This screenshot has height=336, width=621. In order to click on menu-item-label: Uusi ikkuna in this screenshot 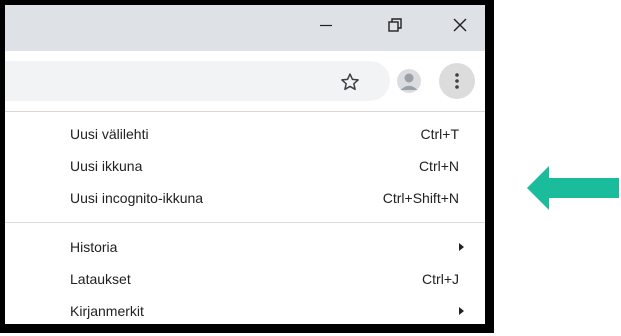, I will do `click(106, 166)`.